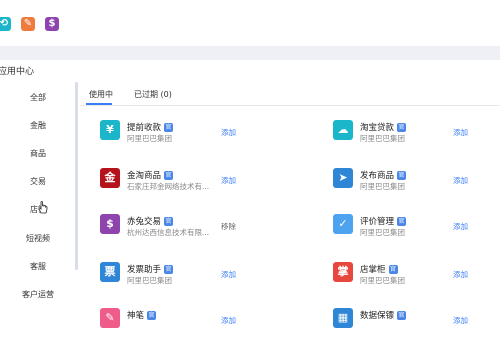  What do you see at coordinates (379, 270) in the screenshot?
I see `app-card-name: 店掌柜官` at bounding box center [379, 270].